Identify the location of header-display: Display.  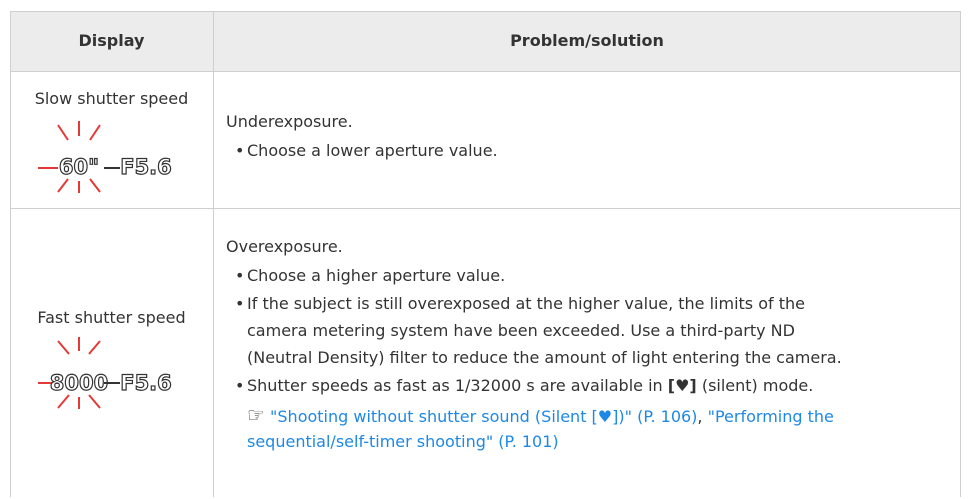
(111, 40).